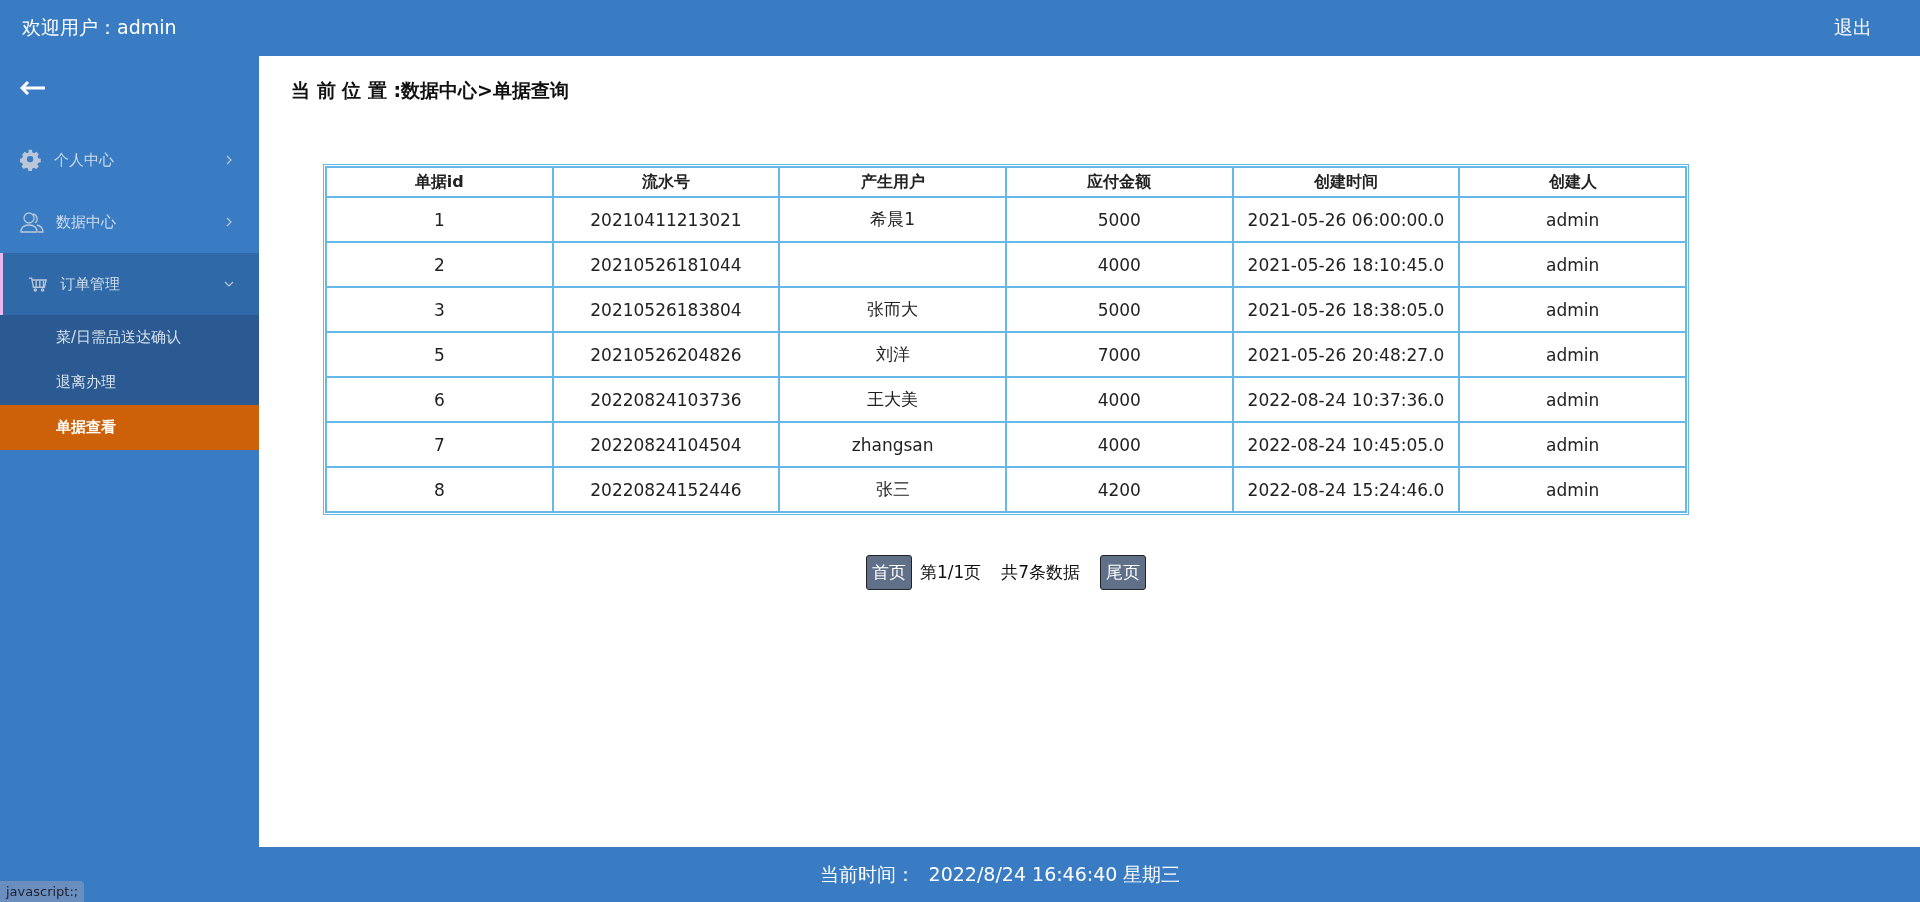 The image size is (1920, 902). Describe the element at coordinates (129, 160) in the screenshot. I see `menu-item: 个人中心` at that location.